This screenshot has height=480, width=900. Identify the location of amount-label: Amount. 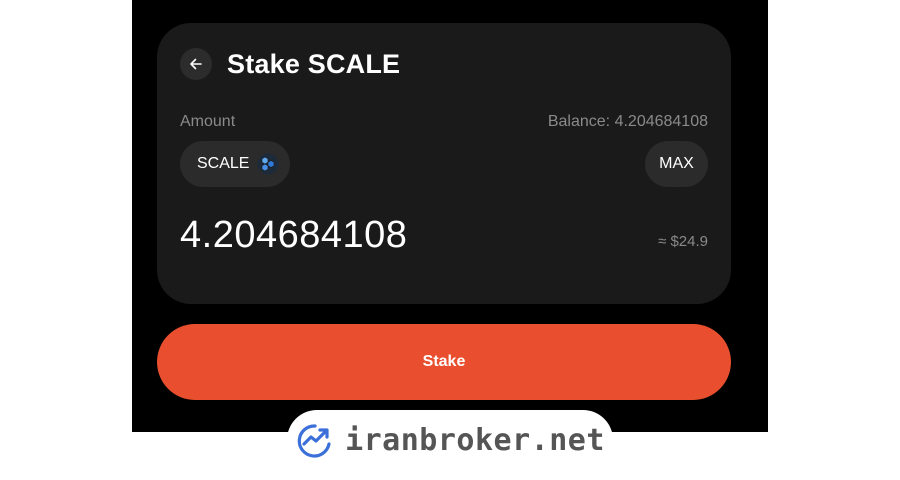
(208, 121).